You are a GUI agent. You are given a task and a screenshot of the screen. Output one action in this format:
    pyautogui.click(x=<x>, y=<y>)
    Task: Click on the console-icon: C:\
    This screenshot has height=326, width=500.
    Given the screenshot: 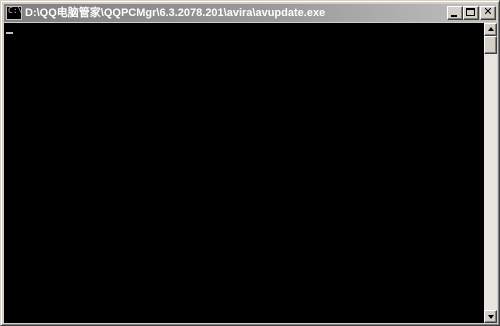 What is the action you would take?
    pyautogui.click(x=14, y=13)
    